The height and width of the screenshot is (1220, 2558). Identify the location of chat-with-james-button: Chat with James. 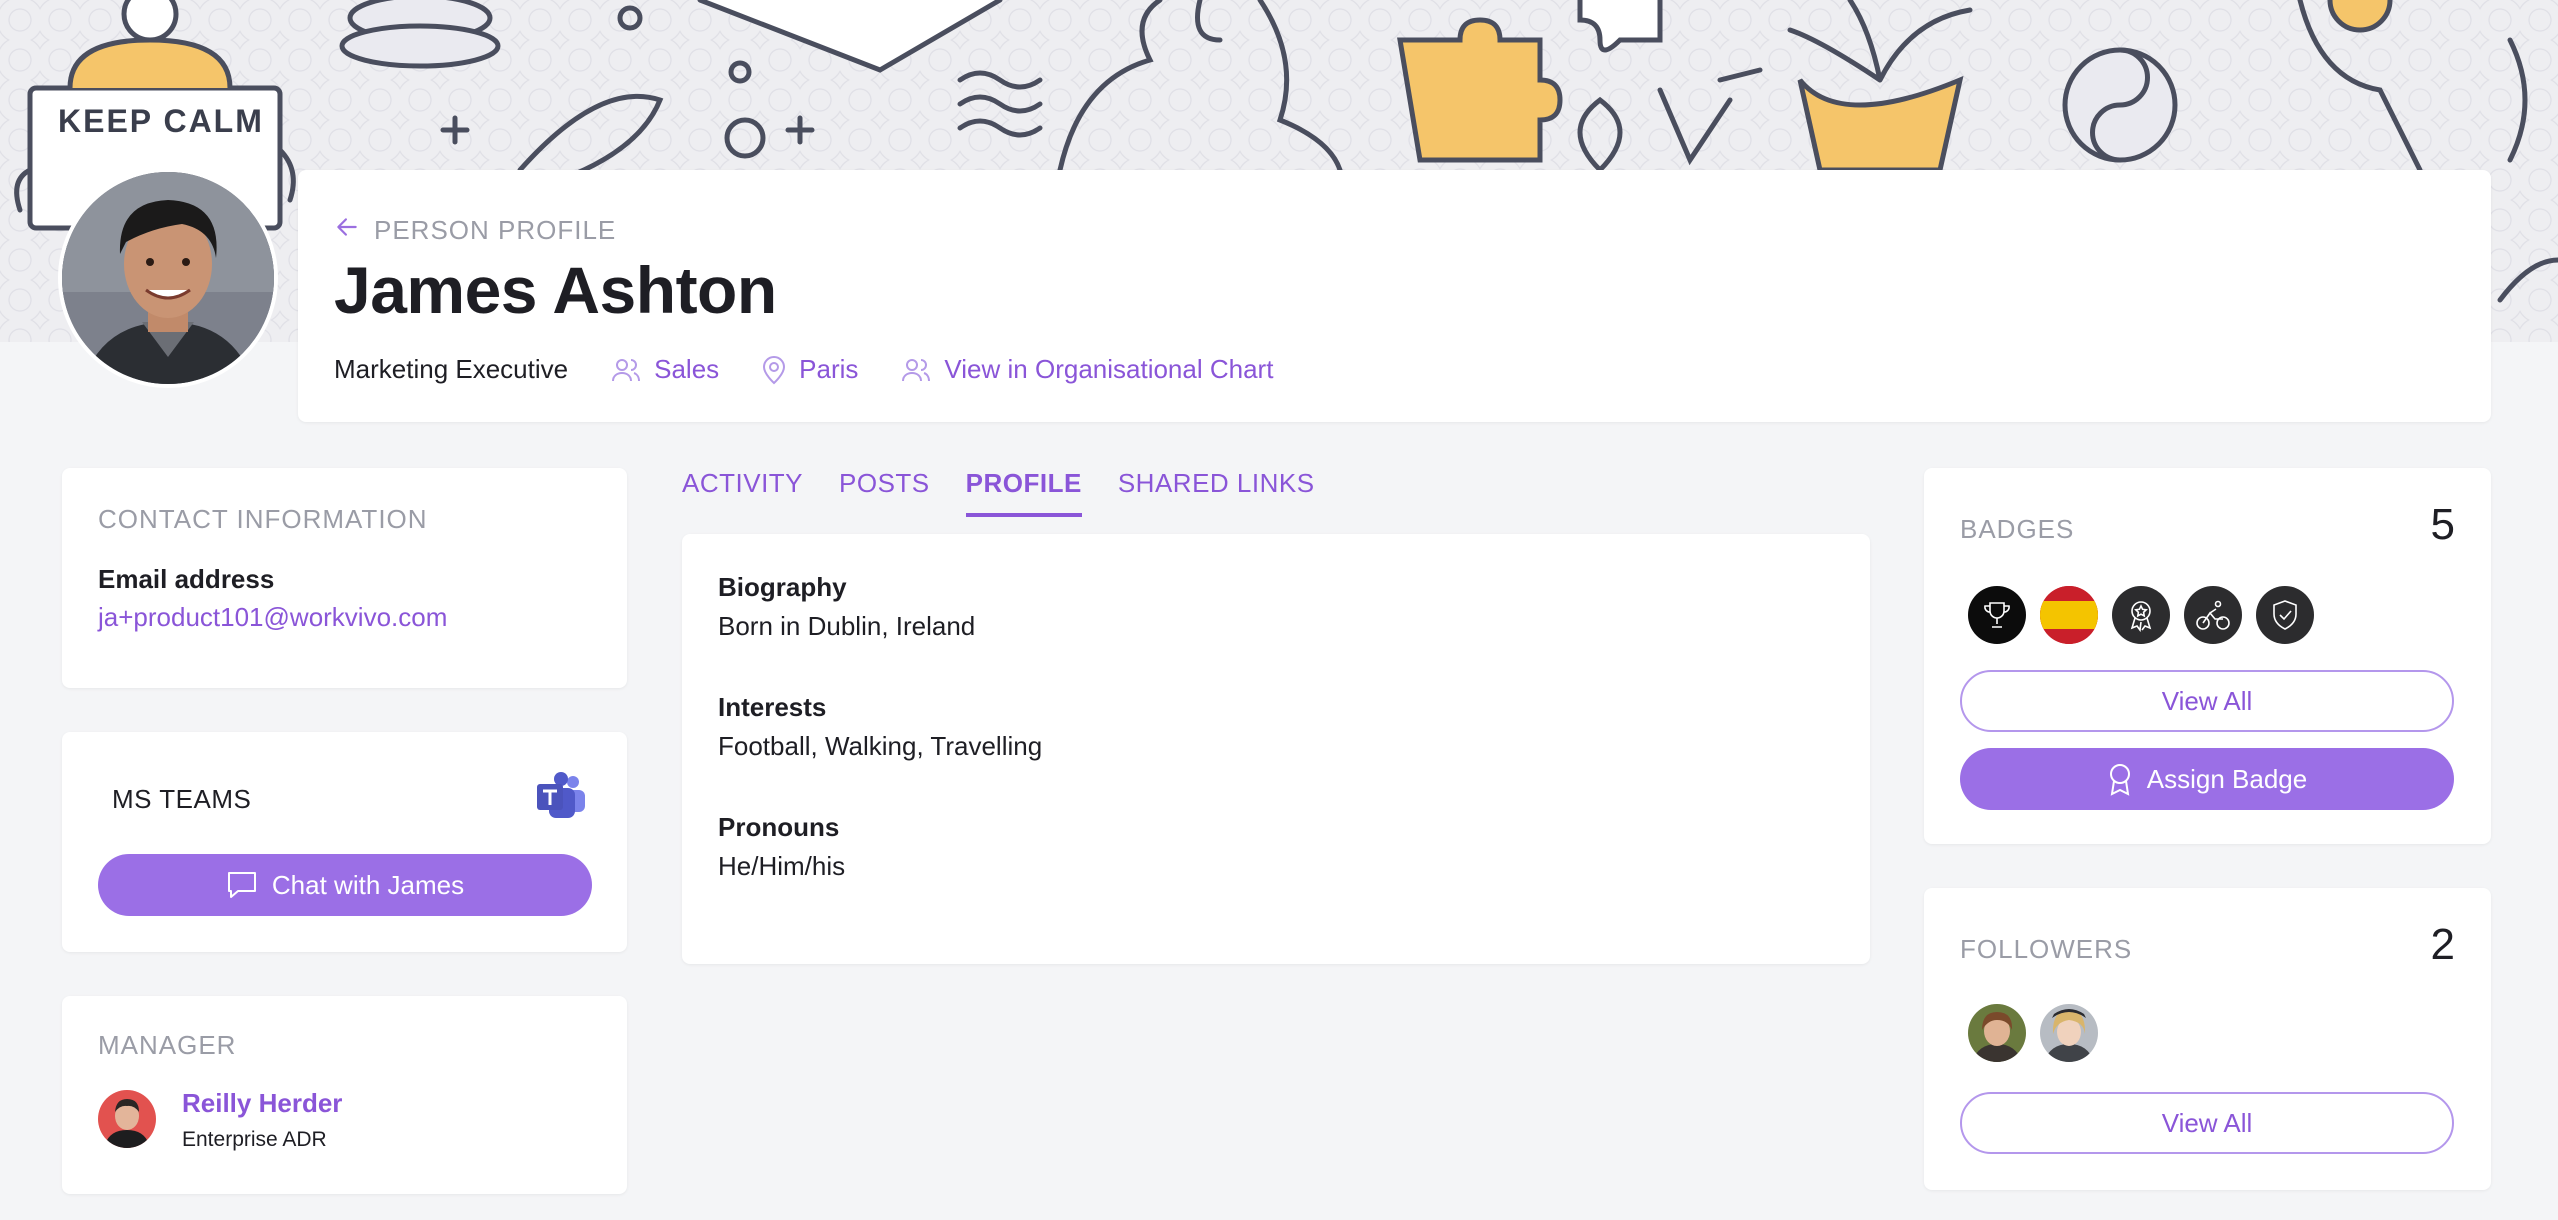
(345, 885).